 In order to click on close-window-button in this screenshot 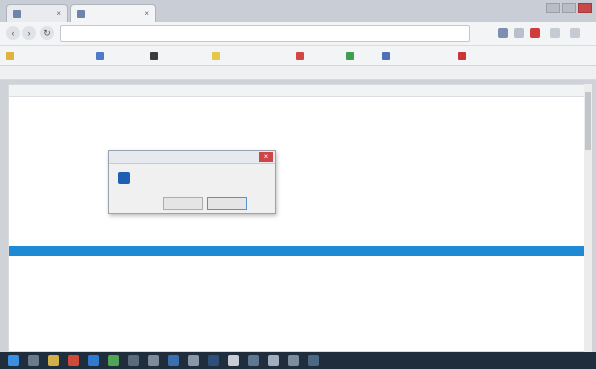, I will do `click(585, 8)`.